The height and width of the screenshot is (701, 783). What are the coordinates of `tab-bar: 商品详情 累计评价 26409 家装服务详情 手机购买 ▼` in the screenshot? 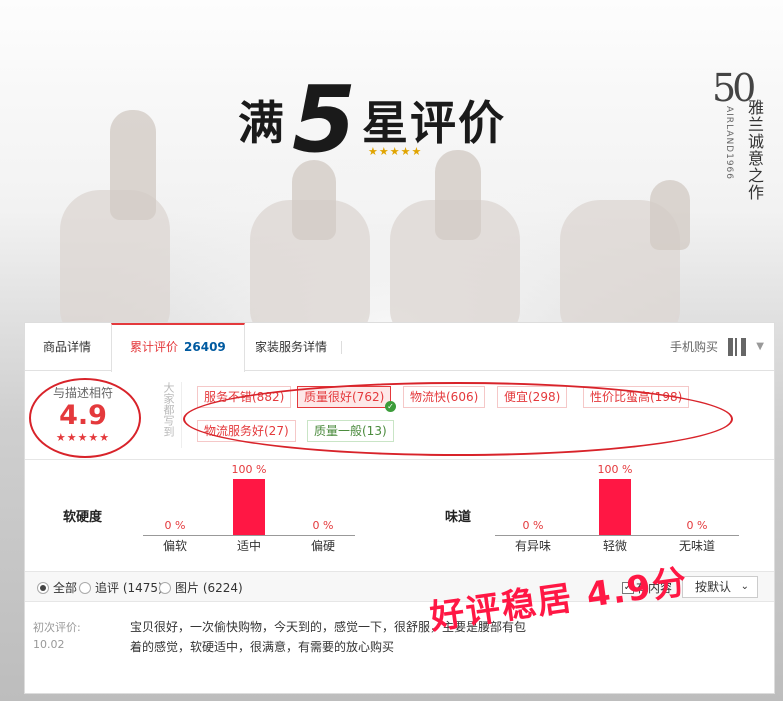 It's located at (399, 347).